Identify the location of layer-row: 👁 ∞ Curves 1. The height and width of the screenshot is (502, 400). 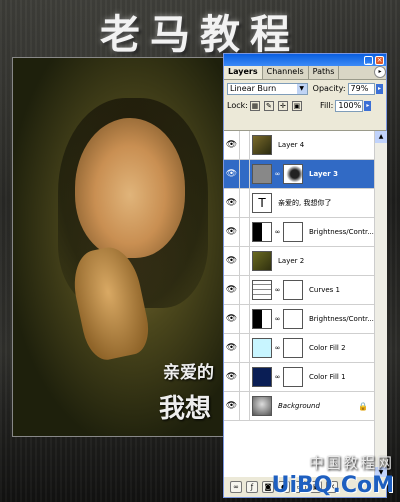
(299, 290).